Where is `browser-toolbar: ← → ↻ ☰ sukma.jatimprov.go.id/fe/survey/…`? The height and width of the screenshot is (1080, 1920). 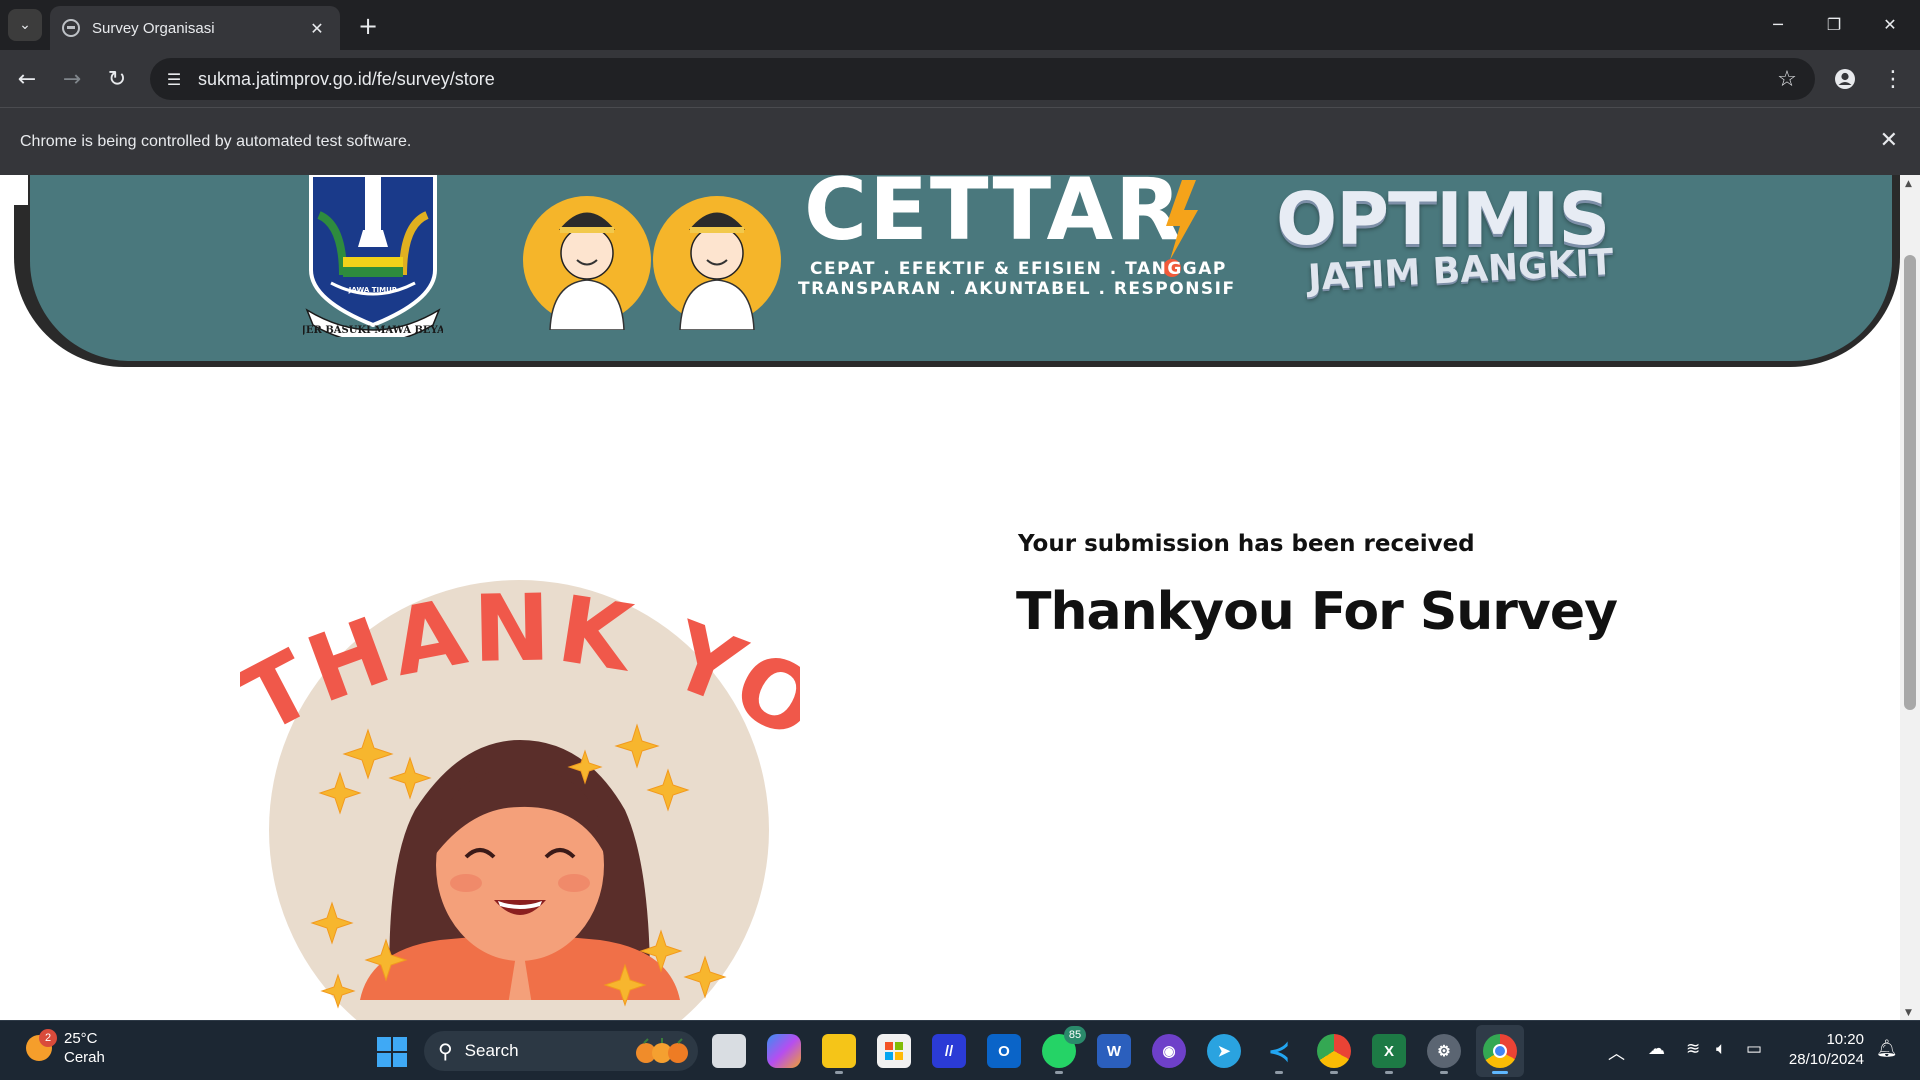
browser-toolbar: ← → ↻ ☰ sukma.jatimprov.go.id/fe/survey/… is located at coordinates (960, 78).